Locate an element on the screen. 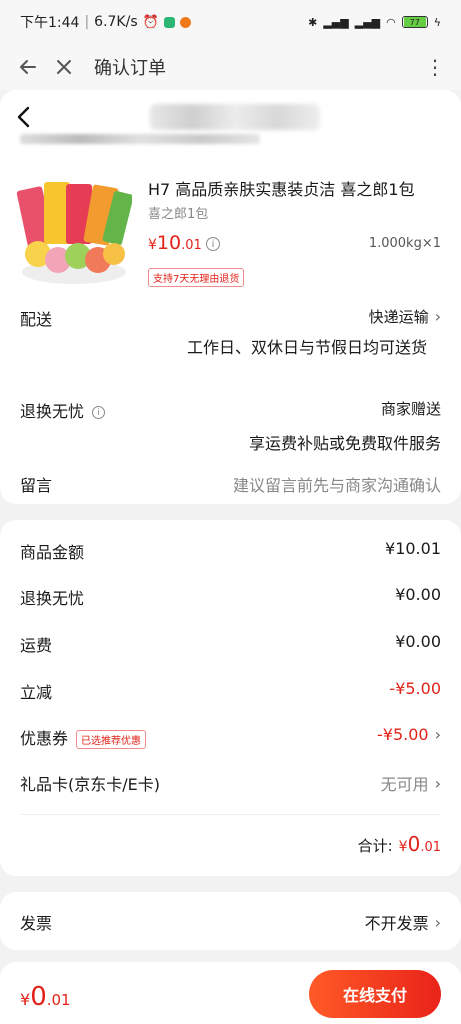 This screenshot has height=1024, width=461. page-title: 确认订单 is located at coordinates (130, 68).